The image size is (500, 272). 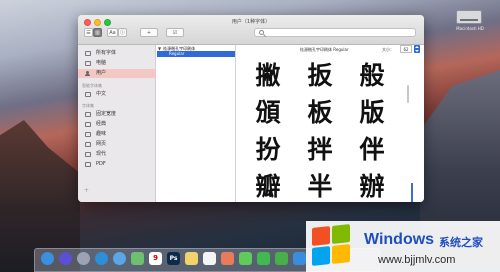 I want to click on size-label: 大小：, so click(x=388, y=49).